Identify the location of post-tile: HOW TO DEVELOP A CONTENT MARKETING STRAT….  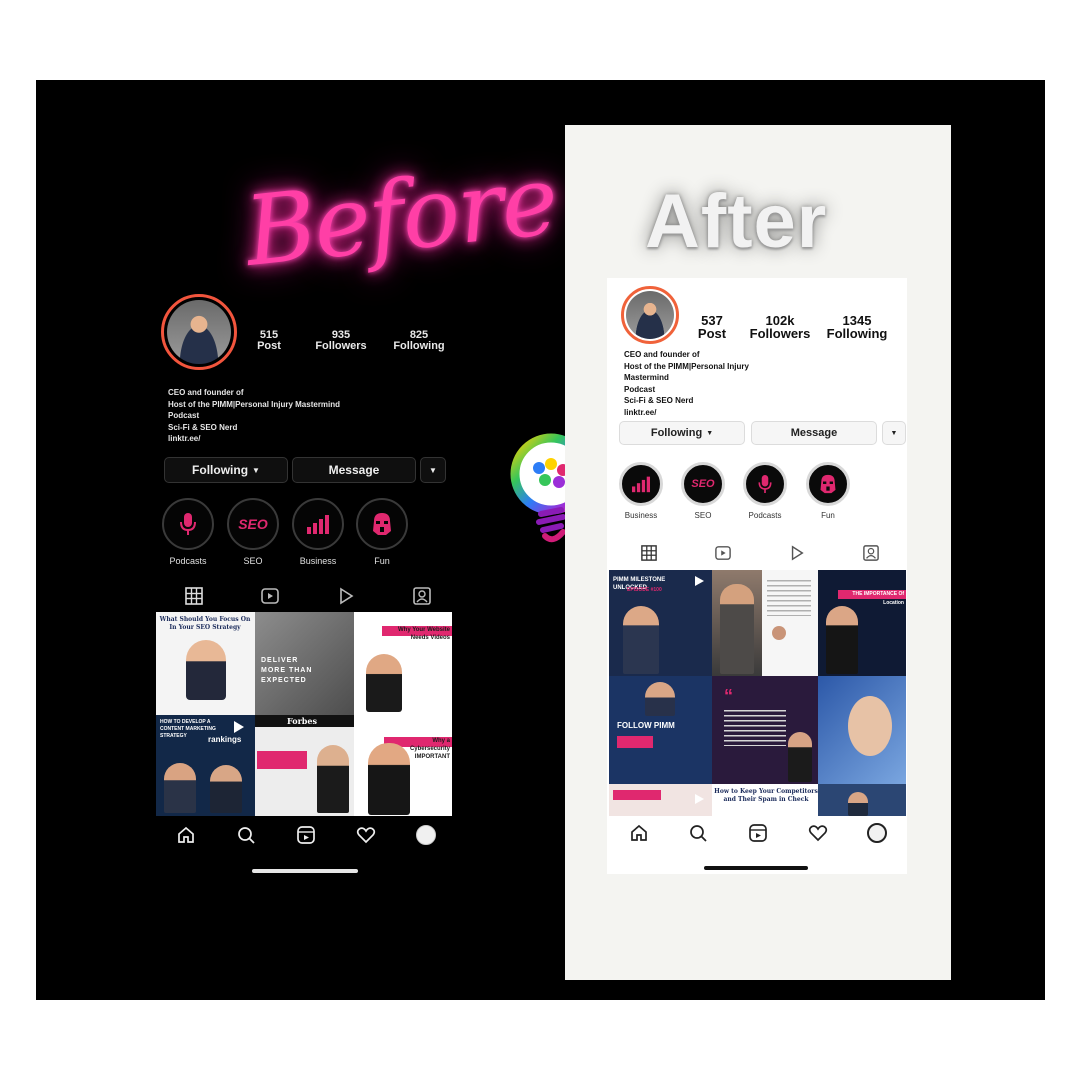
(205, 765).